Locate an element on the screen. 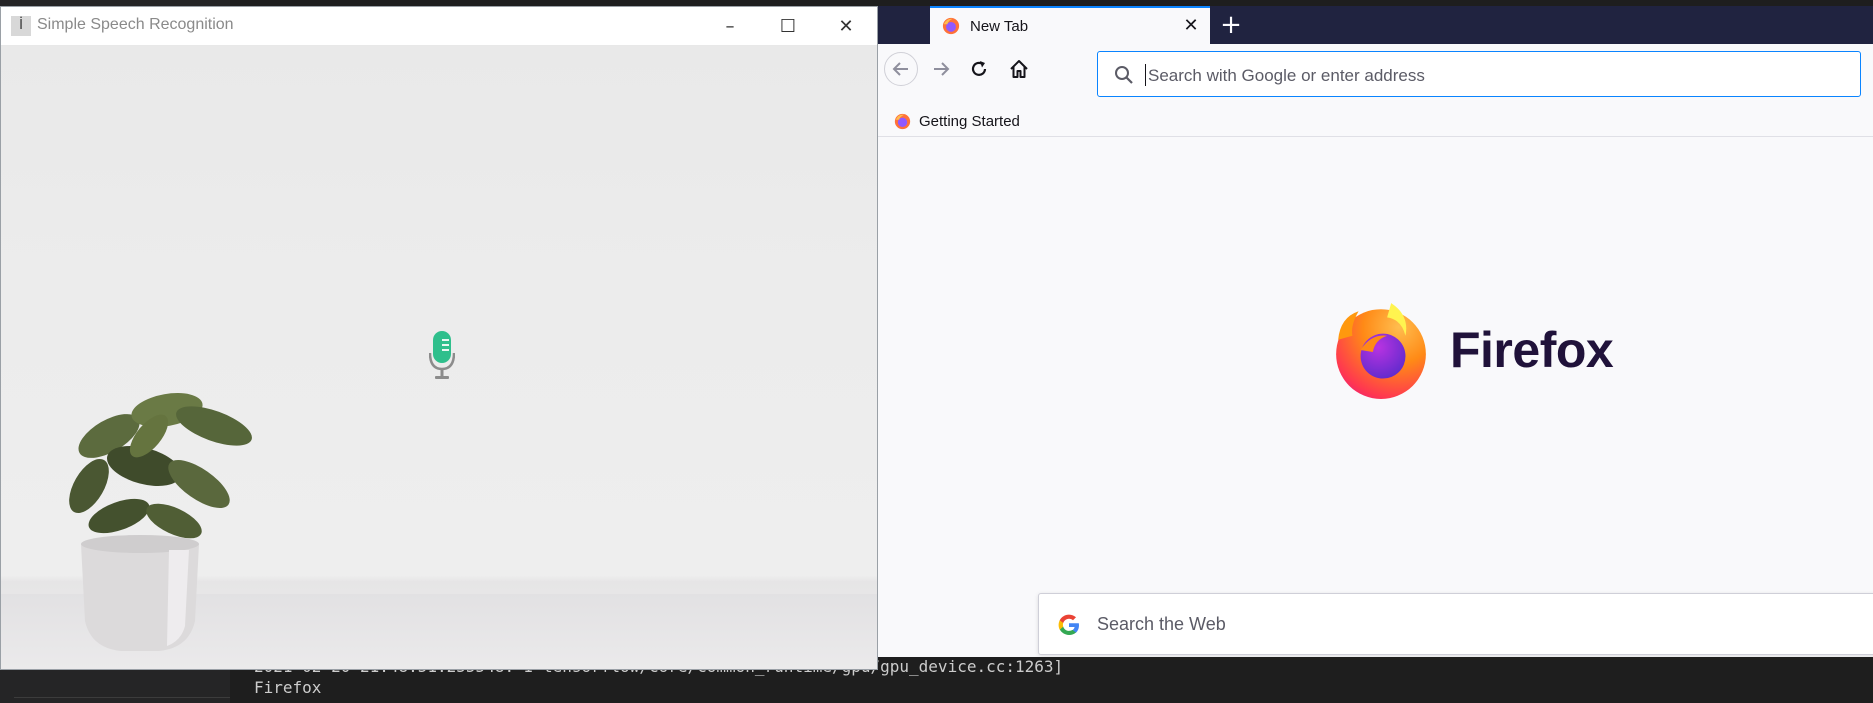  address-input is located at coordinates (1493, 76).